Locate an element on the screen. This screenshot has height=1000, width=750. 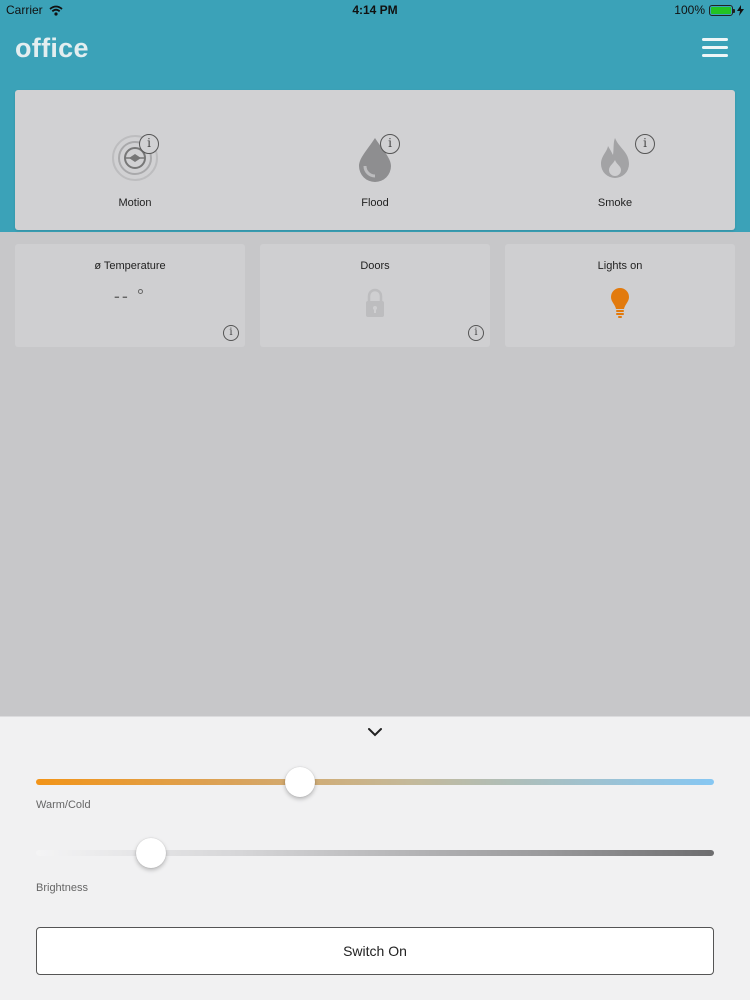
card-lights: Lights on is located at coordinates (620, 295).